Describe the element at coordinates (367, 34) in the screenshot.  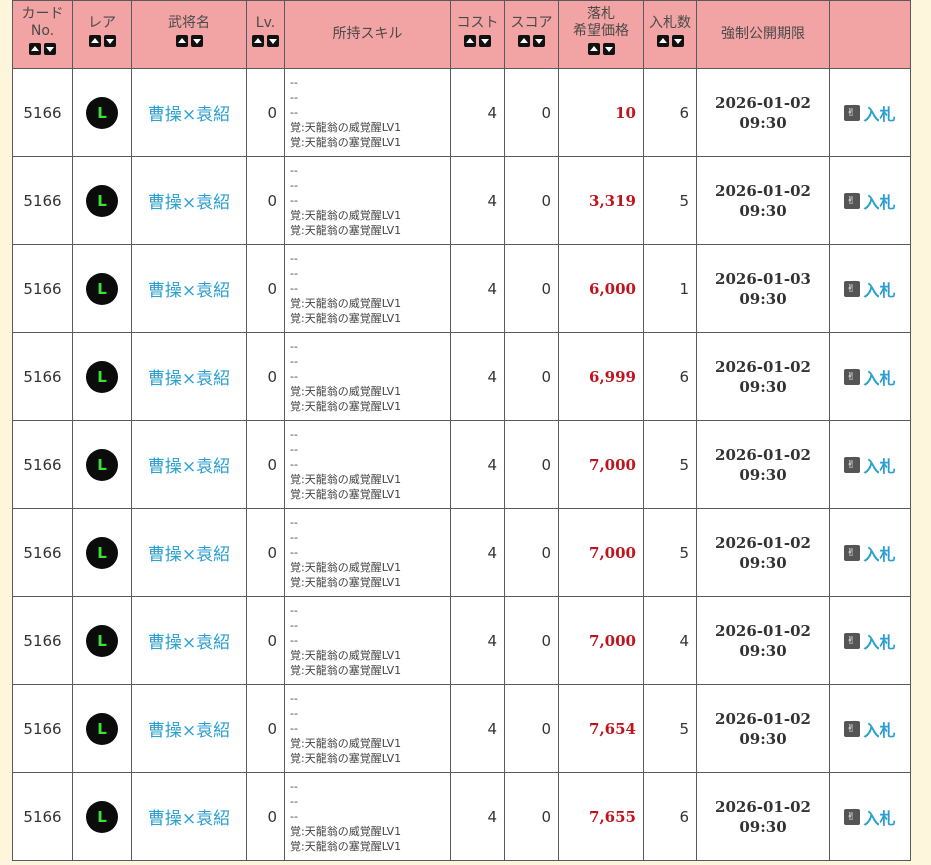
I see `header-skills-label: 所持スキル` at that location.